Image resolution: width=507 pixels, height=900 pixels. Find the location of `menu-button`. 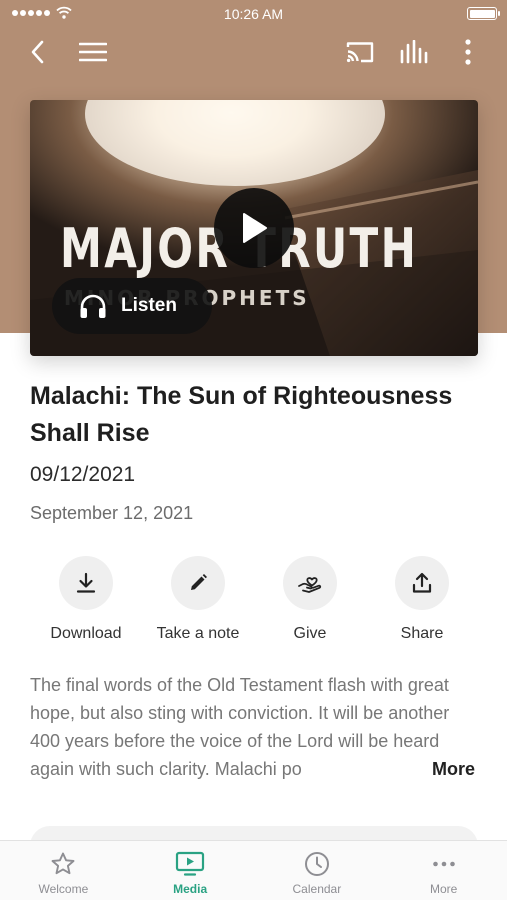

menu-button is located at coordinates (93, 52).